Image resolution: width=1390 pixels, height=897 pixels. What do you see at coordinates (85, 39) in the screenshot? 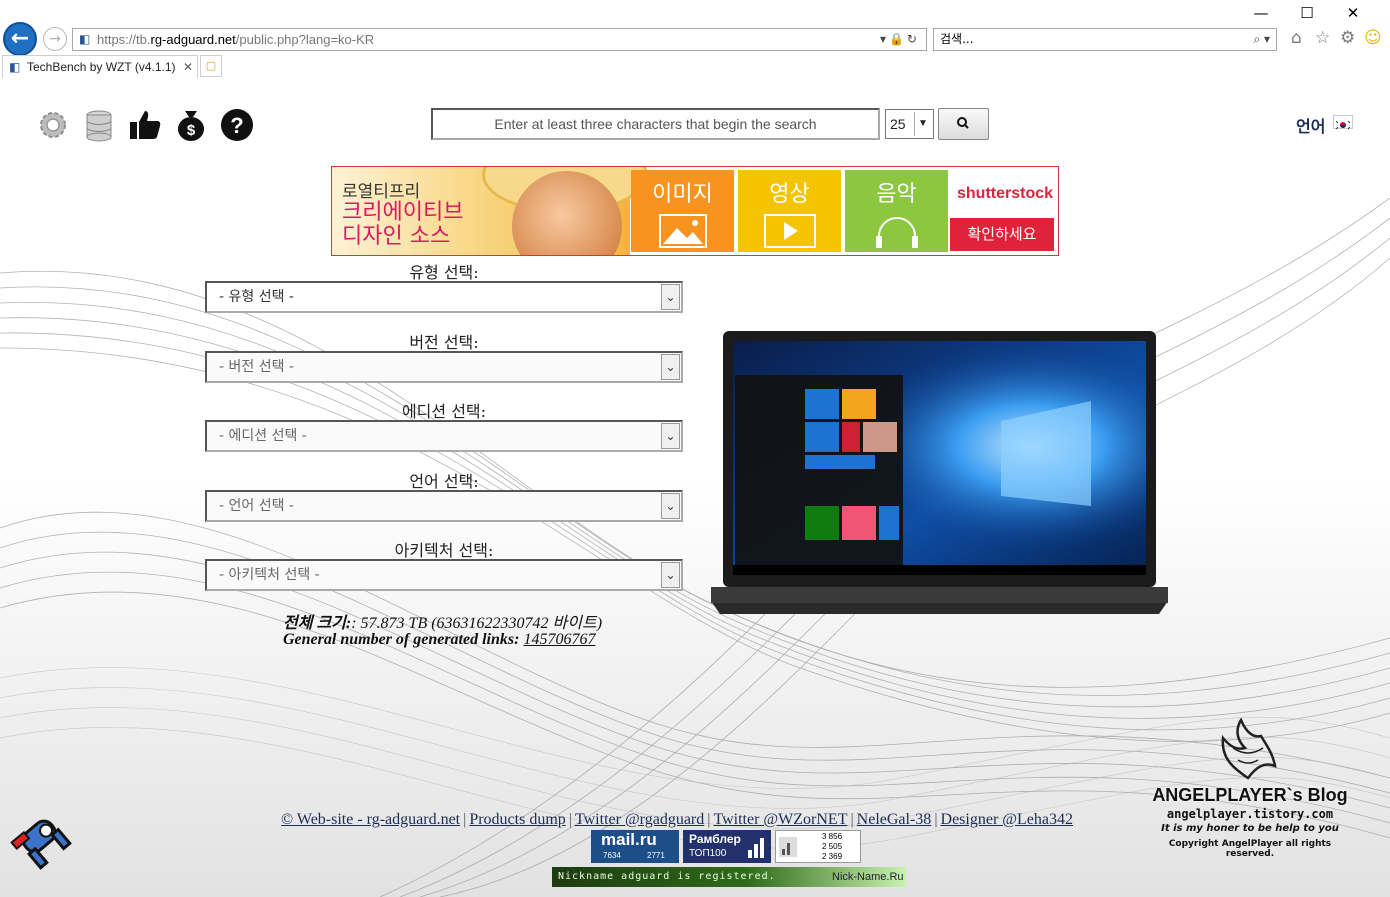
I see `site-favicon-icon: ◧` at bounding box center [85, 39].